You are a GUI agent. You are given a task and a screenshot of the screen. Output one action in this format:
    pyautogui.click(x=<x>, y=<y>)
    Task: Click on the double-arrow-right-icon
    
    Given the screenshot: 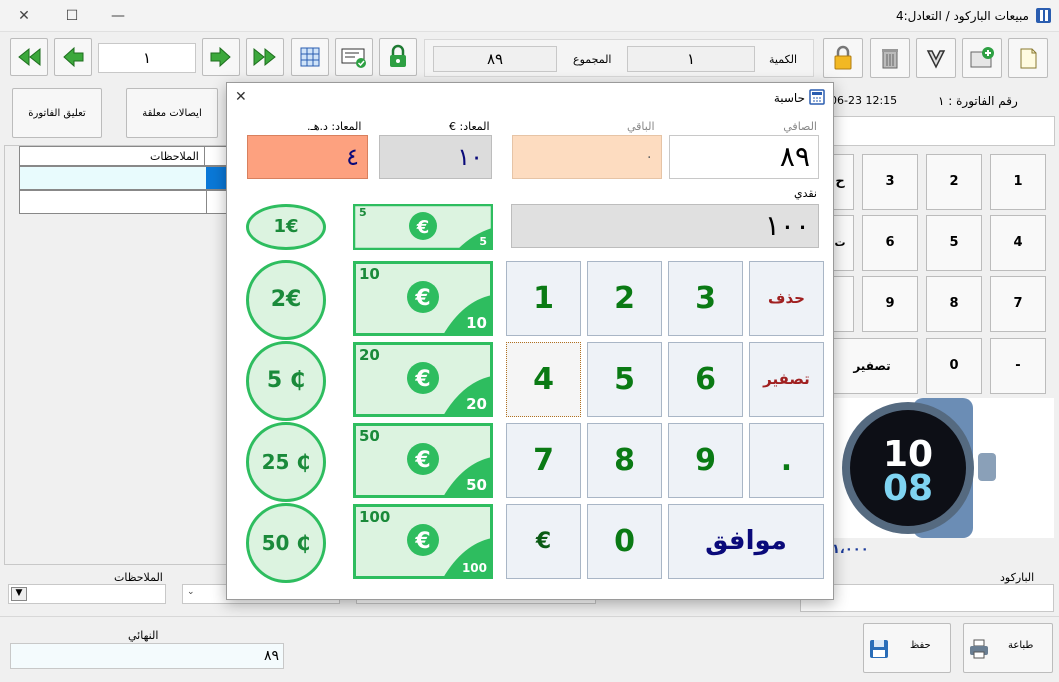 What is the action you would take?
    pyautogui.click(x=264, y=57)
    